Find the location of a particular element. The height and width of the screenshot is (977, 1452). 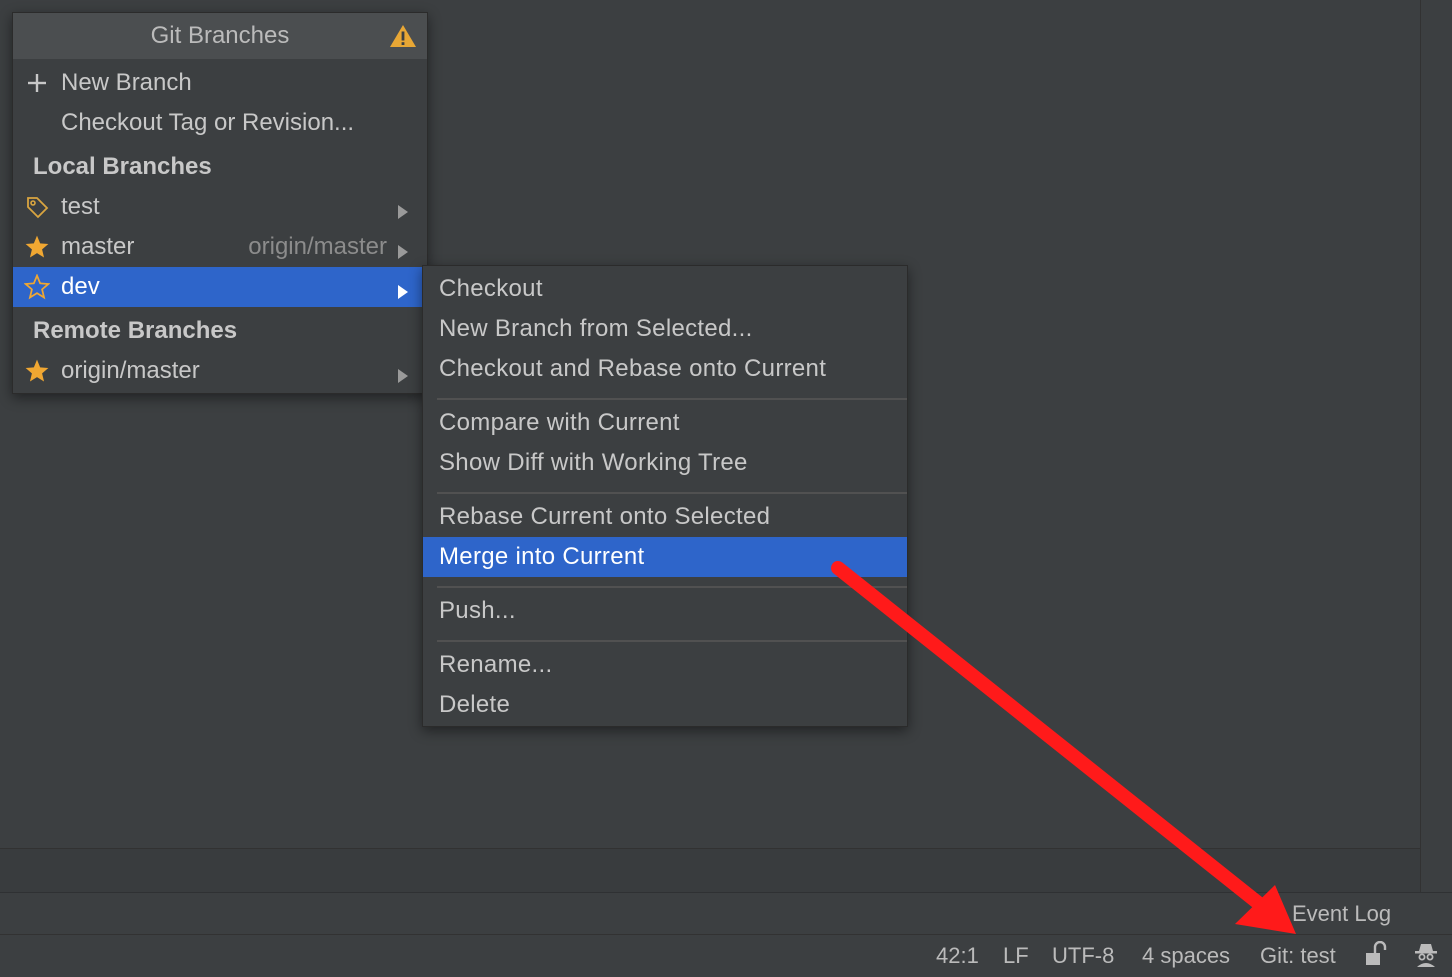

warning-icon is located at coordinates (403, 39).